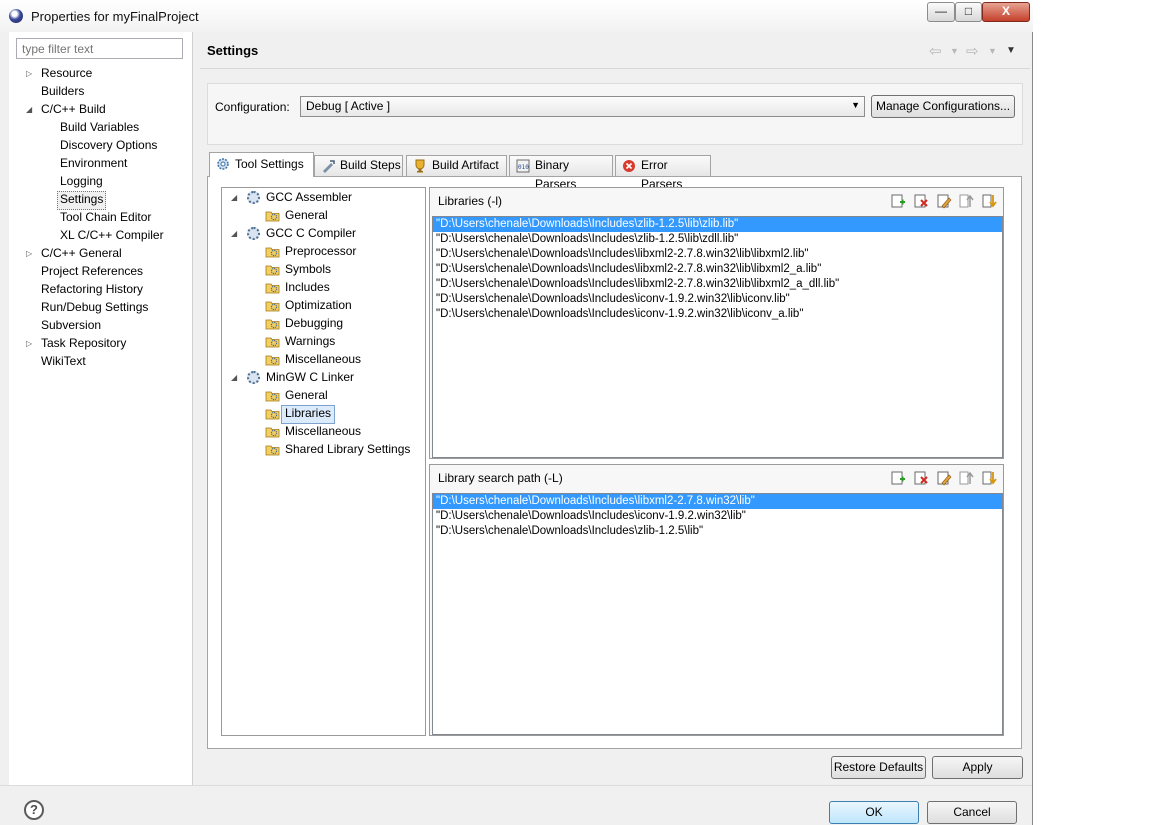 The image size is (1152, 825). I want to click on sidebar-item-c-c-build: C/C++ Build, so click(73, 109).